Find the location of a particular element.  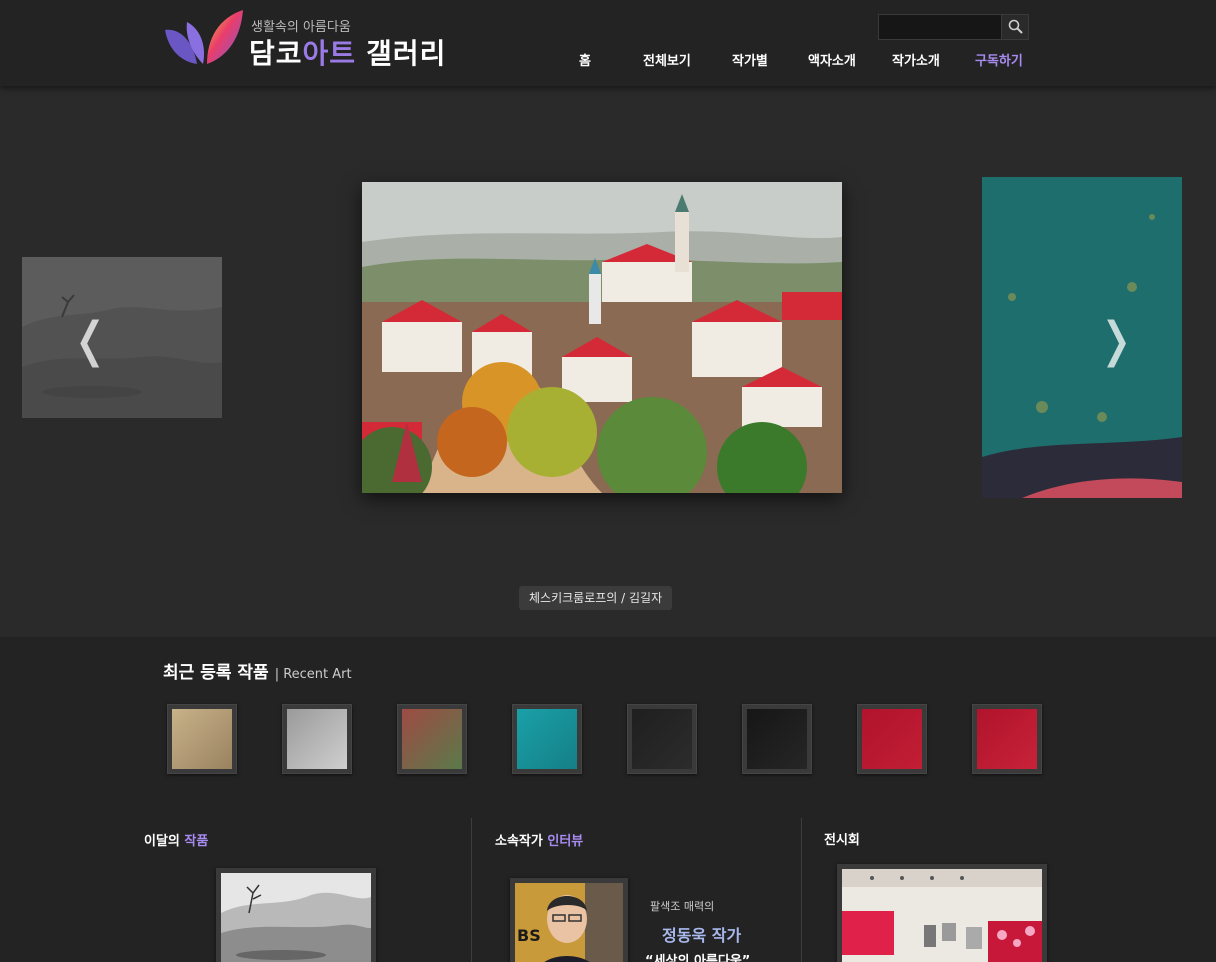

logo-brand-name: 담코아트 갤러리 is located at coordinates (347, 52).